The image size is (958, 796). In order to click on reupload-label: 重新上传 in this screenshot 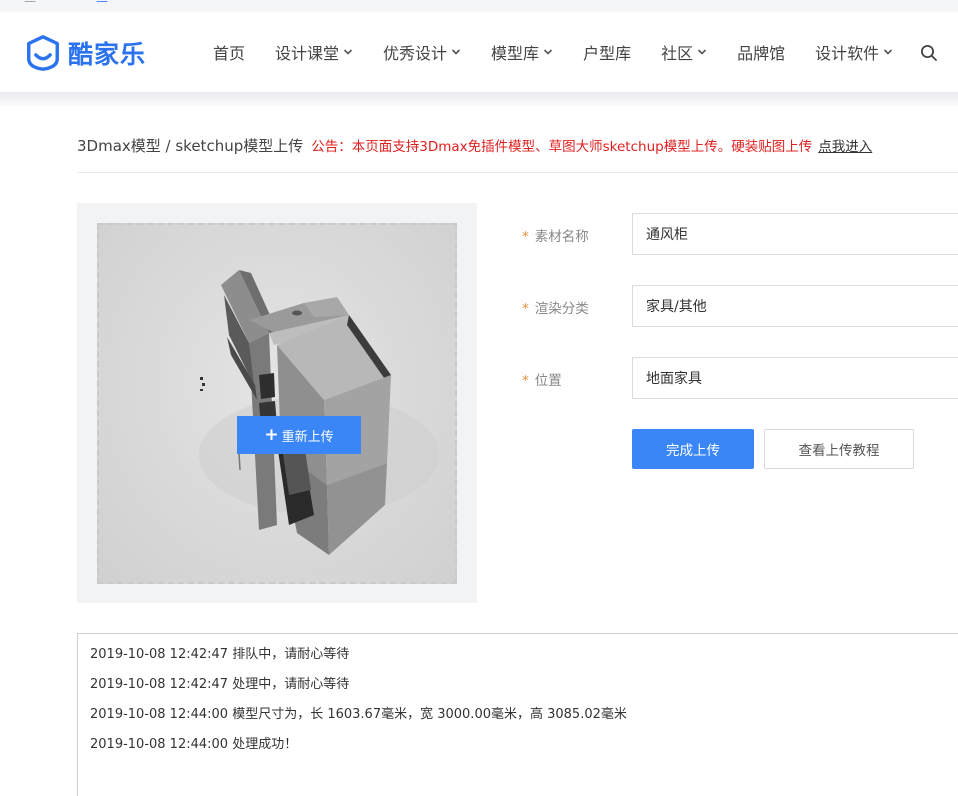, I will do `click(307, 437)`.